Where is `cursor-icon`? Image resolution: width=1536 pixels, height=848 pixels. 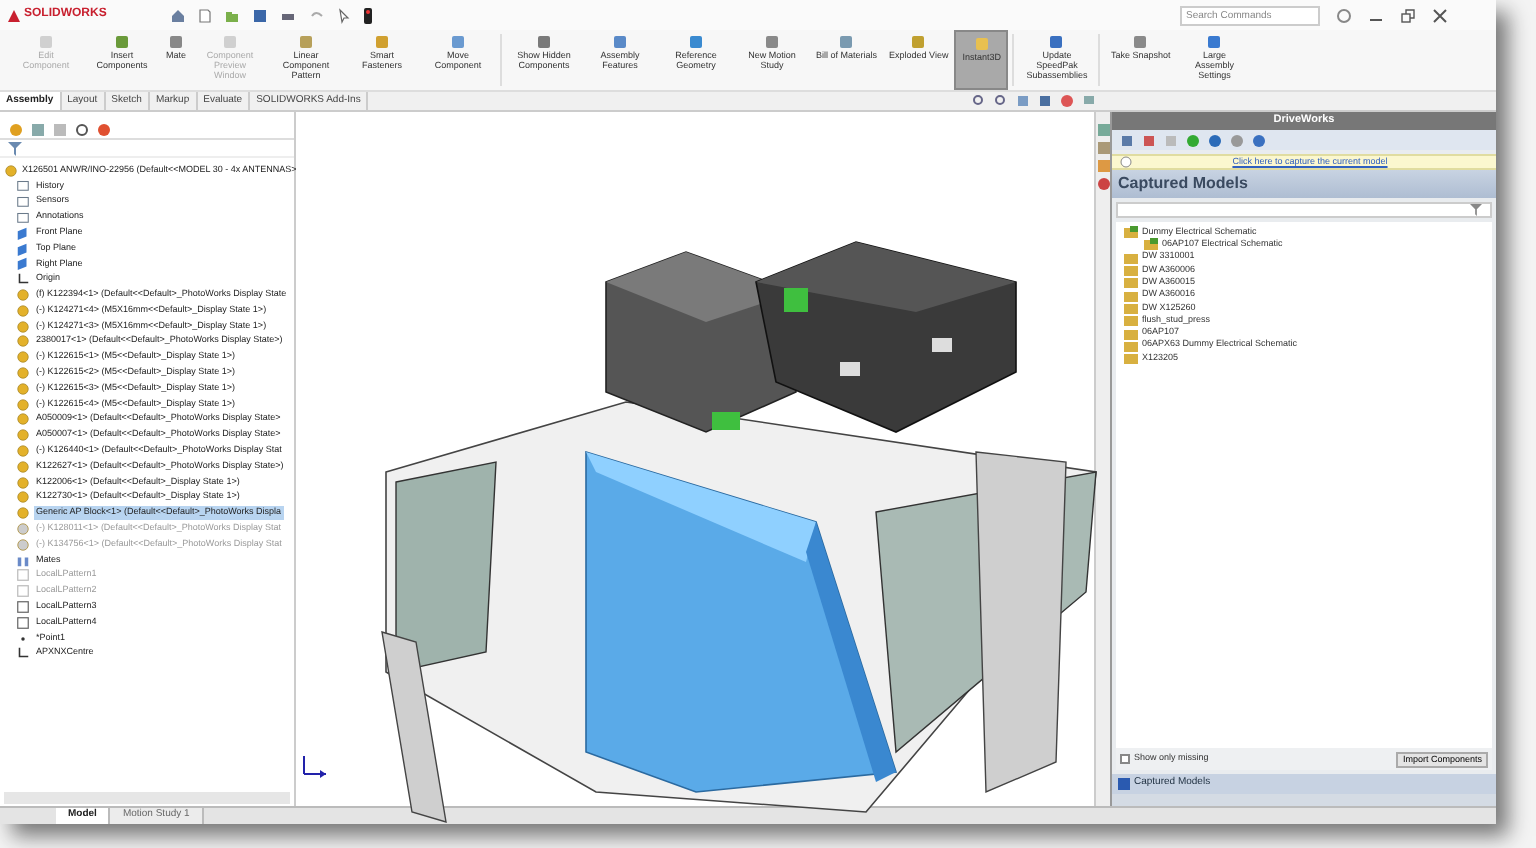 cursor-icon is located at coordinates (344, 15).